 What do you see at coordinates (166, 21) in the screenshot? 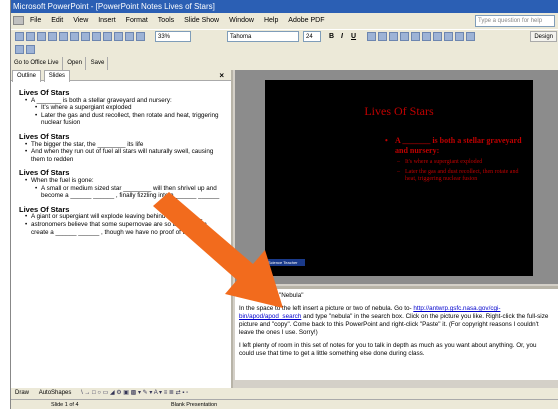
I see `menu-tools: Tools` at bounding box center [166, 21].